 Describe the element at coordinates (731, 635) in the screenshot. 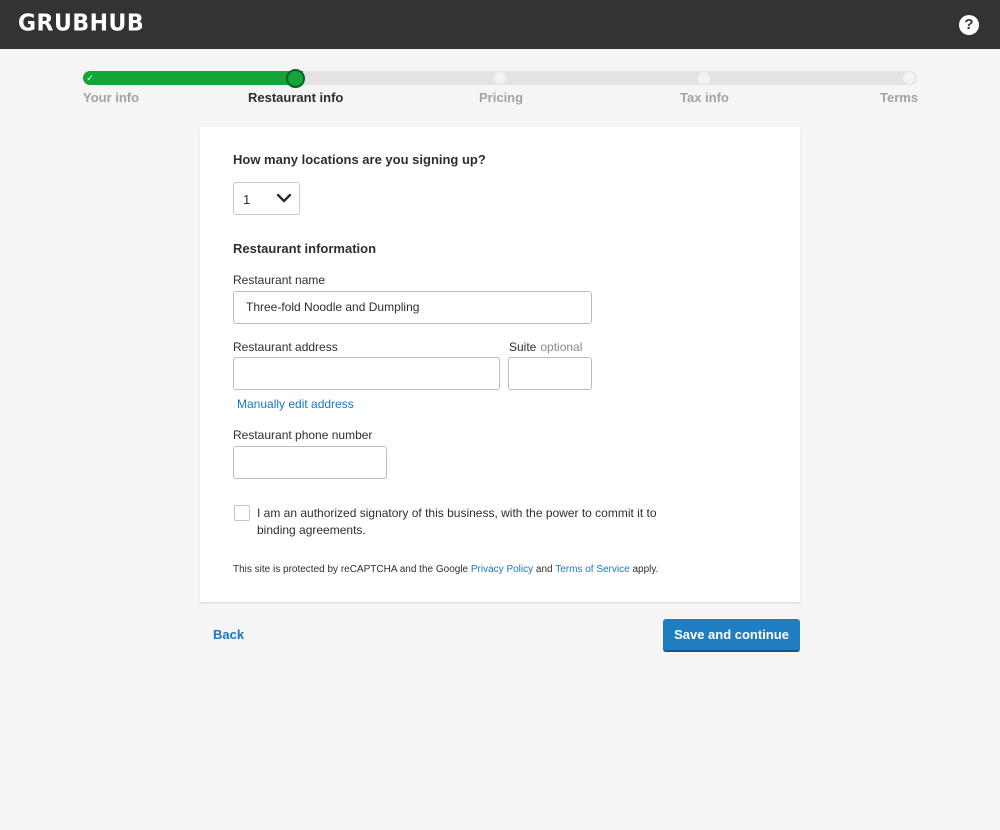

I see `save-and-continue-button: Save and continue` at that location.